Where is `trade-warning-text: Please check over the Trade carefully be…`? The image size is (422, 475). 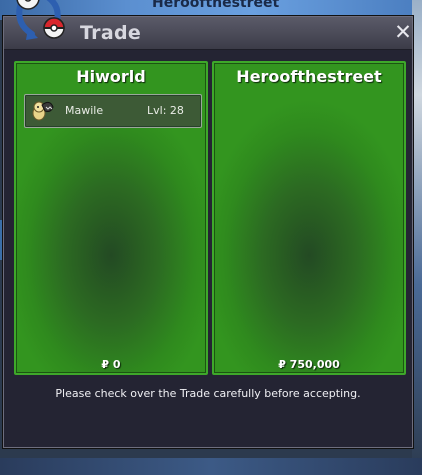
trade-warning-text: Please check over the Trade carefully be… is located at coordinates (208, 393).